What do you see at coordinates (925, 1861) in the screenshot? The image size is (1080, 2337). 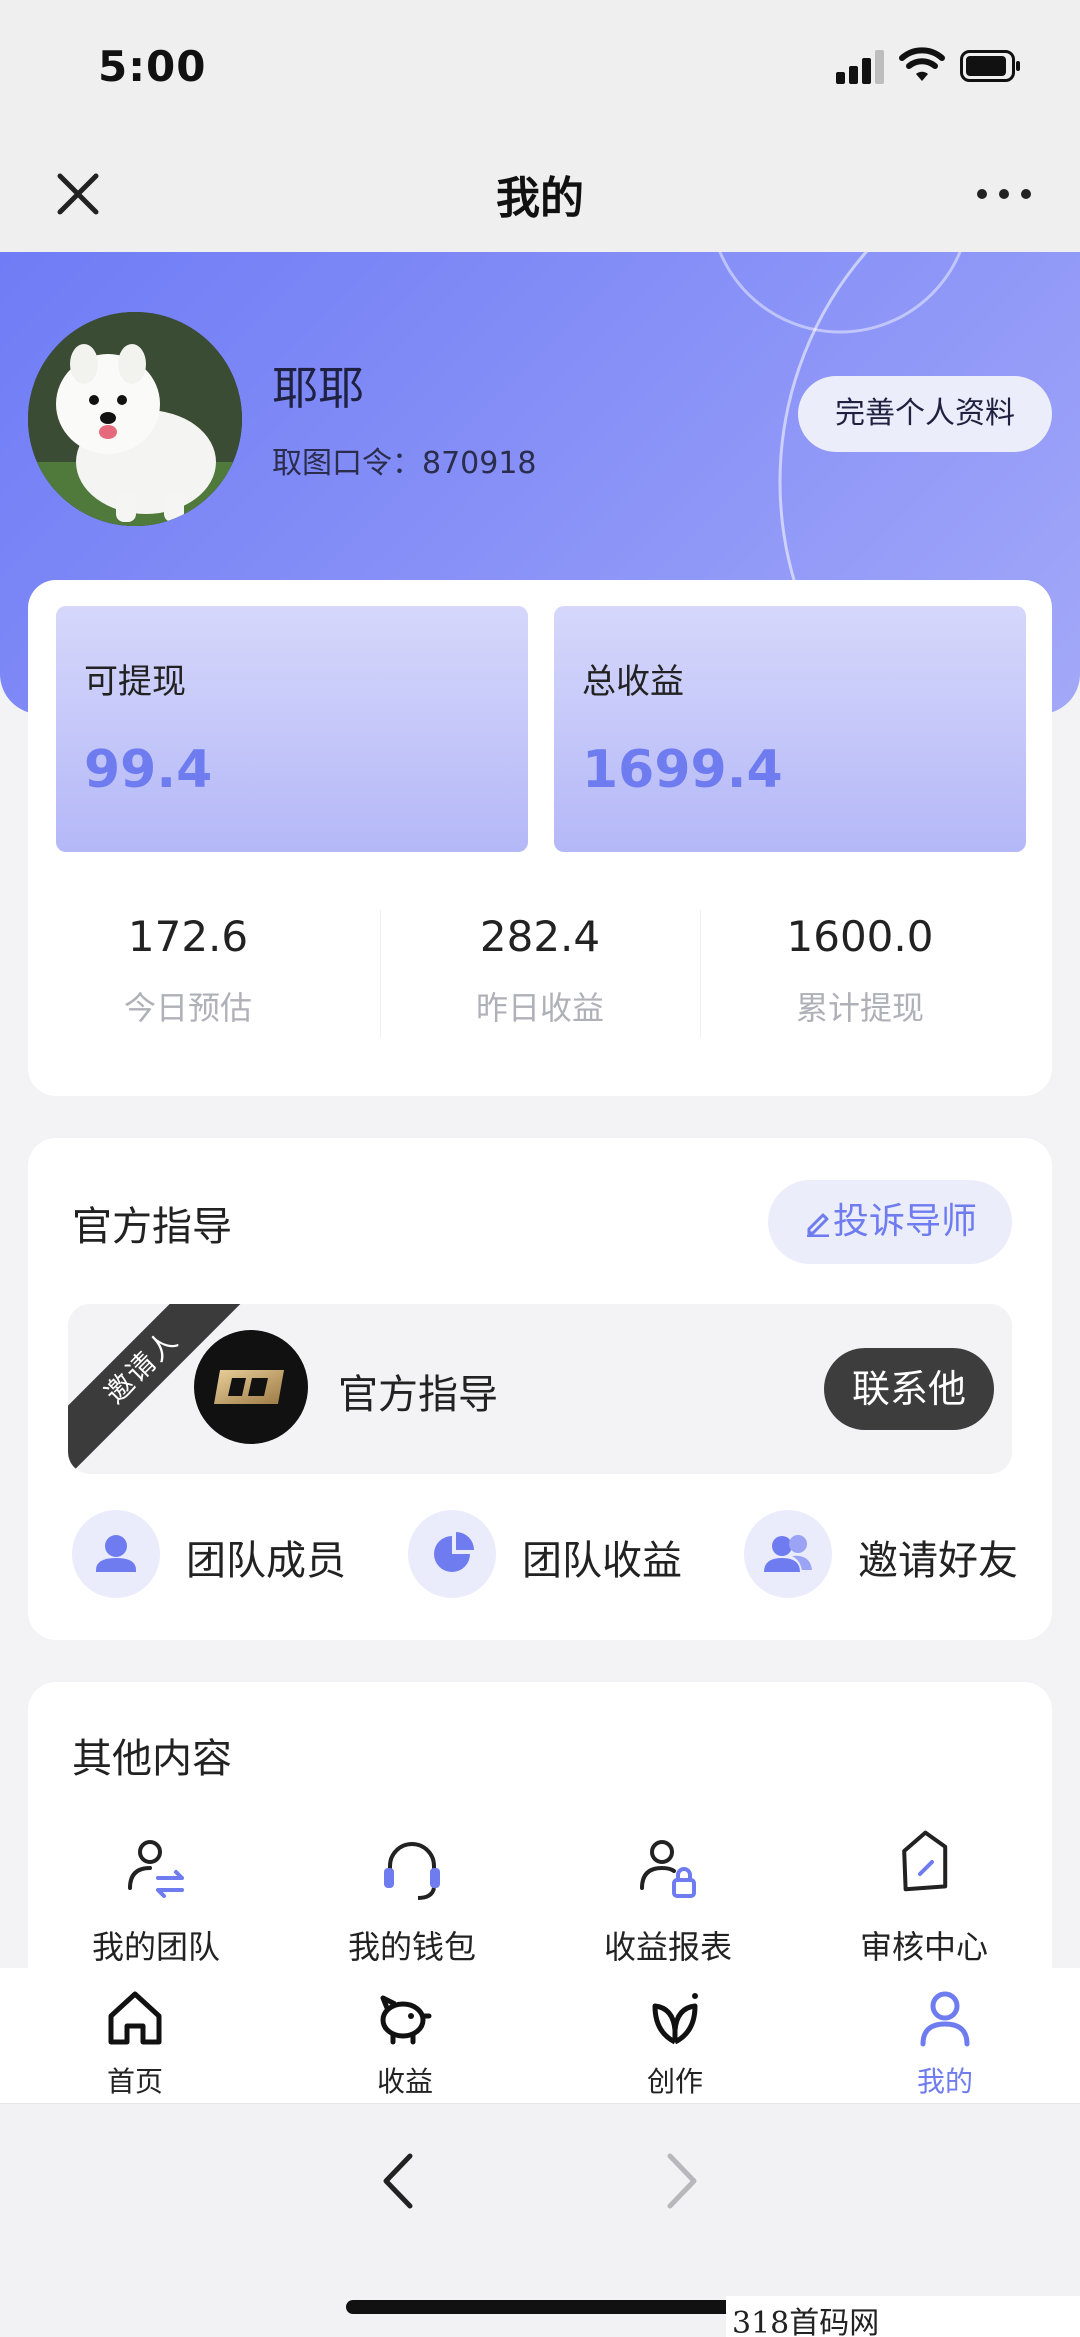 I see `tag-icon` at bounding box center [925, 1861].